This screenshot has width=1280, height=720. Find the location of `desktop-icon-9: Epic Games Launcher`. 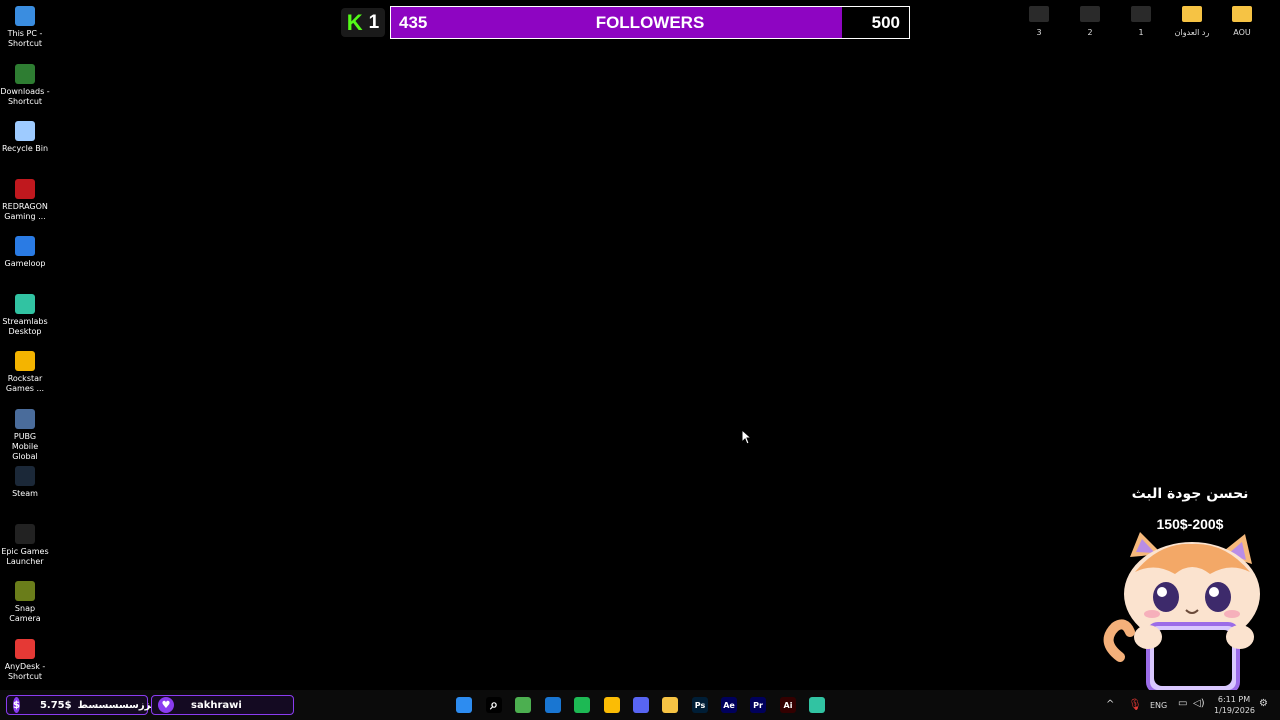

desktop-icon-9: Epic Games Launcher is located at coordinates (25, 542).